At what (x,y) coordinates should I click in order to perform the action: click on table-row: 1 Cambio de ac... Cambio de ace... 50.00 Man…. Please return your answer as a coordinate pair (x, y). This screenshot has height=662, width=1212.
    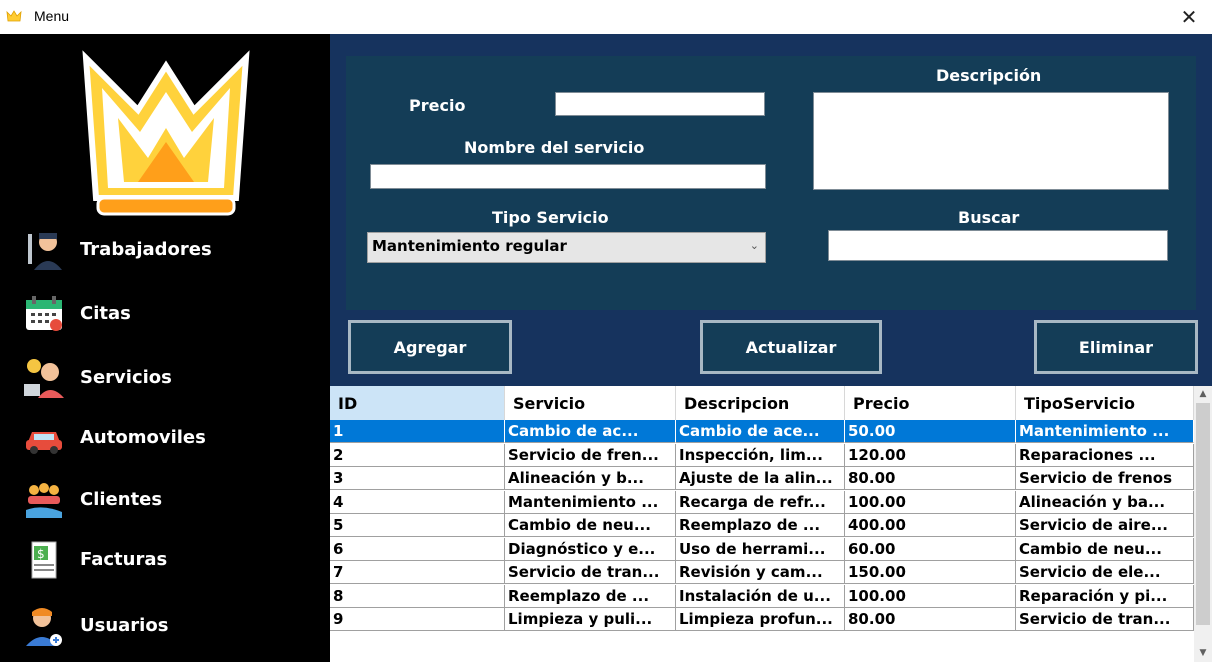
    Looking at the image, I should click on (762, 431).